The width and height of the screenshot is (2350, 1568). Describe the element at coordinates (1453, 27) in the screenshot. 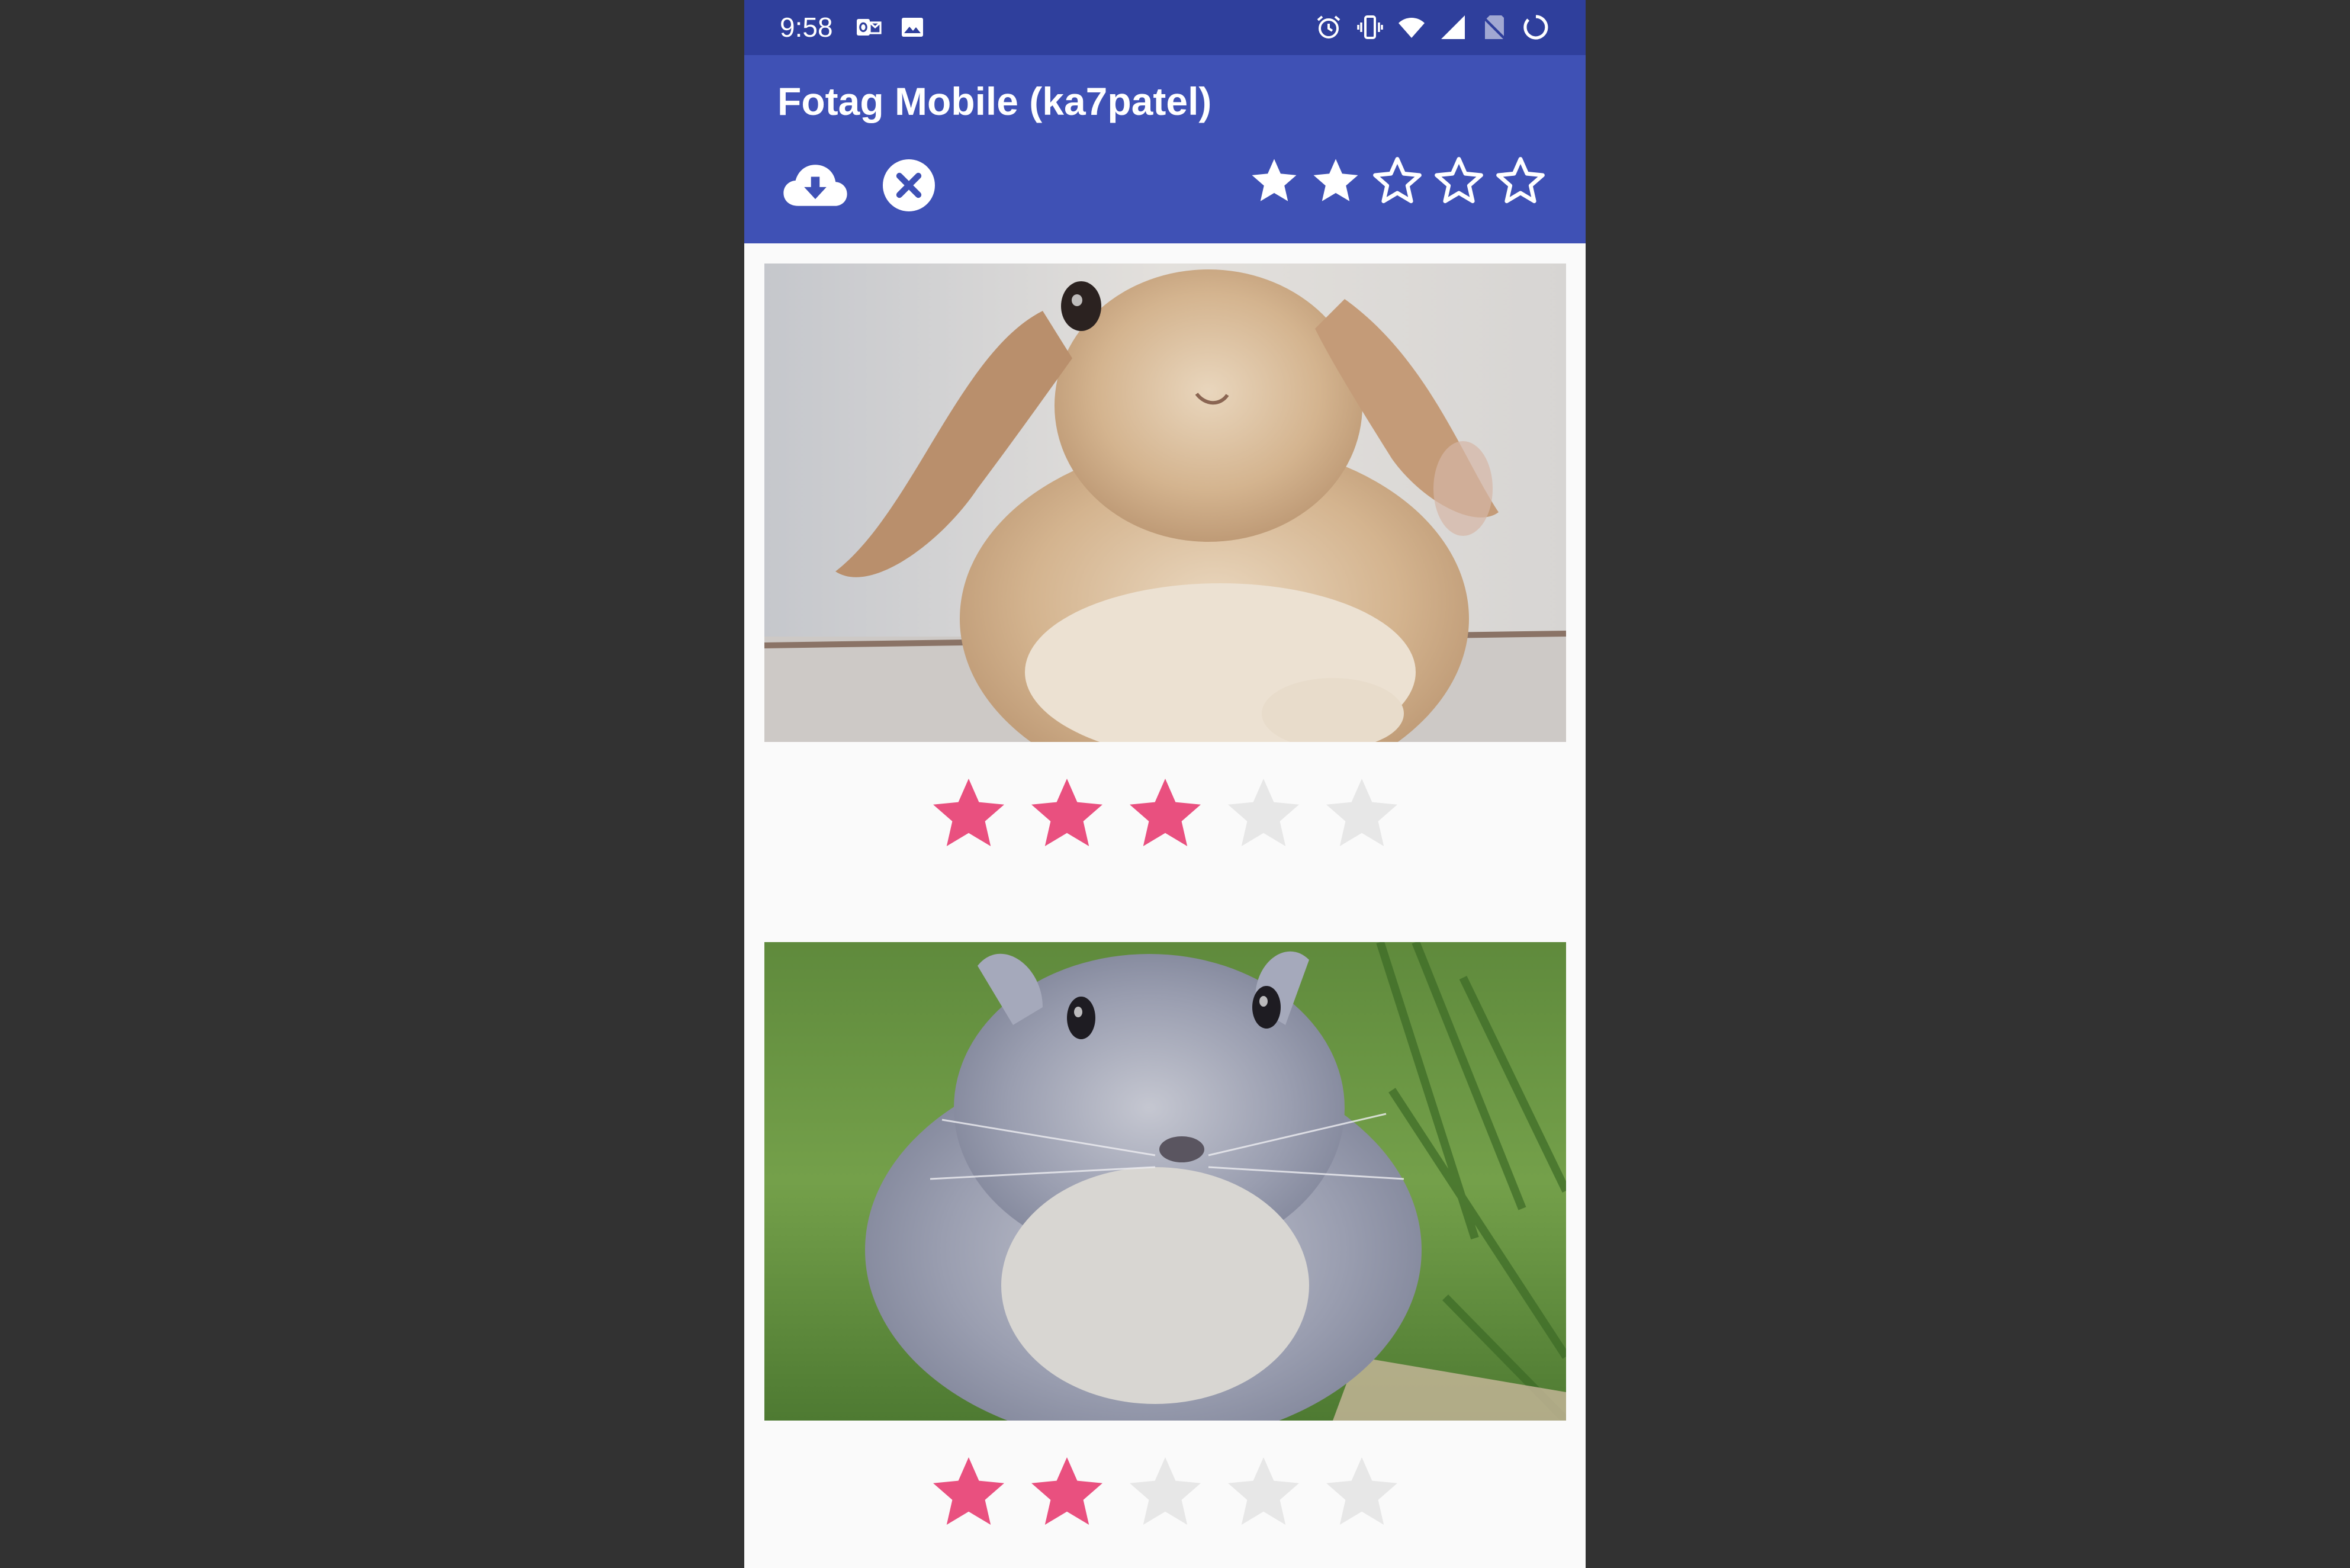

I see `signal-icon` at that location.